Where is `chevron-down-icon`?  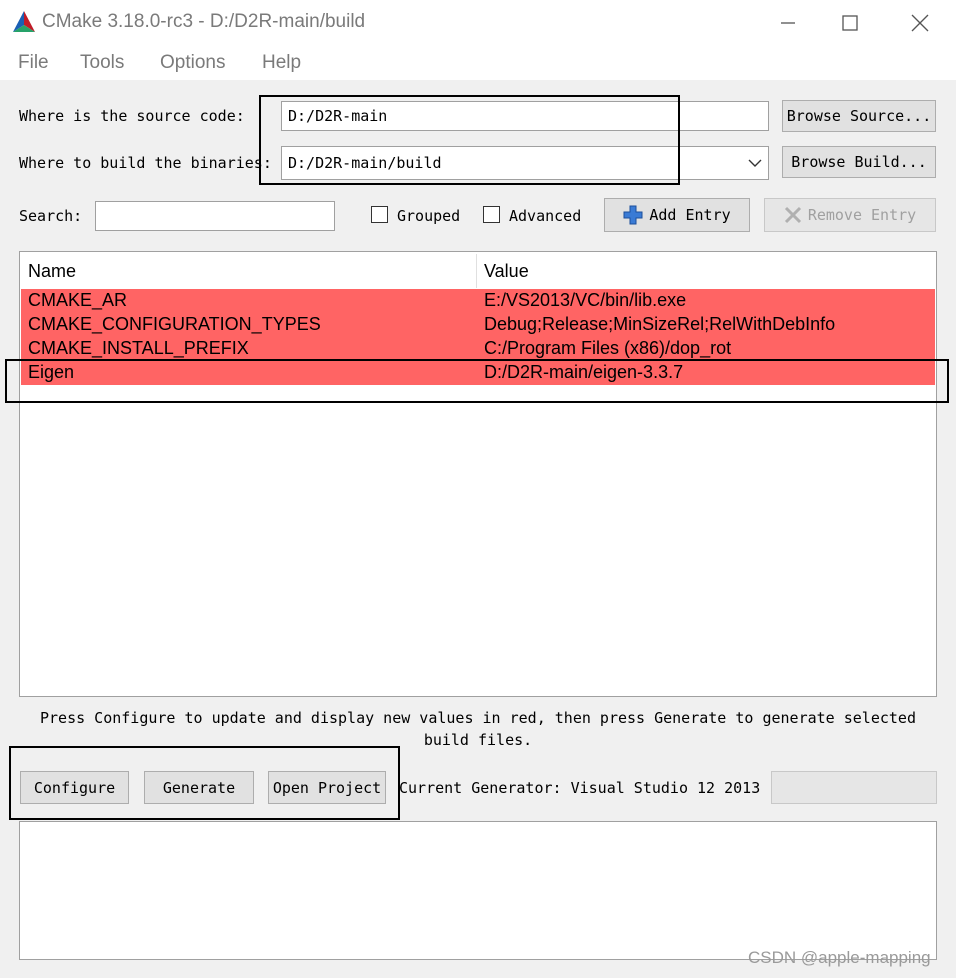 chevron-down-icon is located at coordinates (755, 163).